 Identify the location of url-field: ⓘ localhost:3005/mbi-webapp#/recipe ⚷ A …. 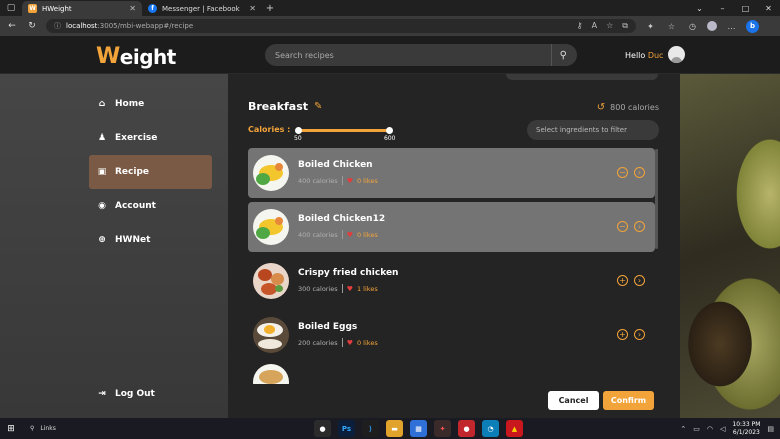
(341, 26).